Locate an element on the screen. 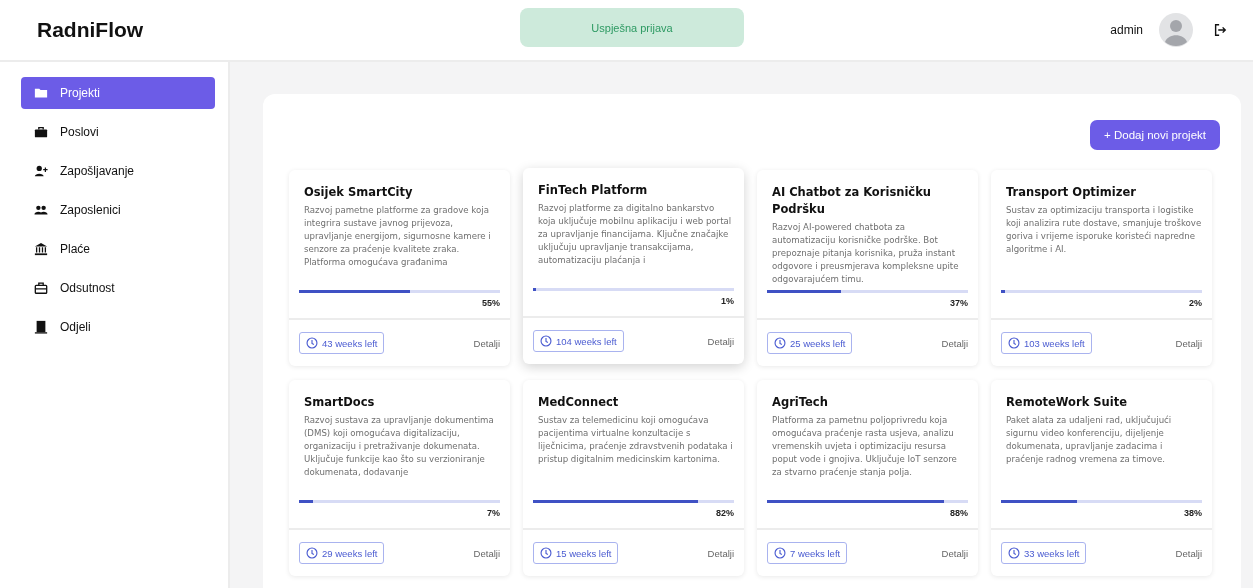 The image size is (1253, 588). sidebar-item: Odsutnost is located at coordinates (118, 288).